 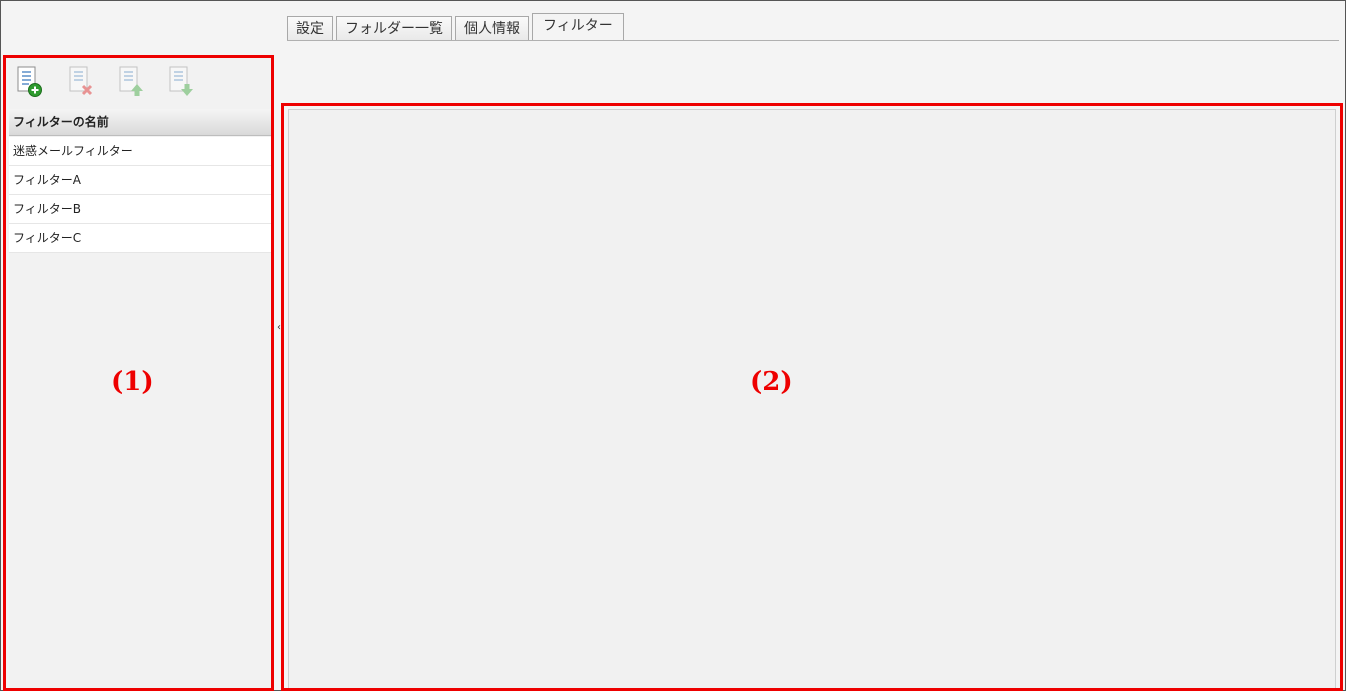 I want to click on move-down-button, so click(x=181, y=82).